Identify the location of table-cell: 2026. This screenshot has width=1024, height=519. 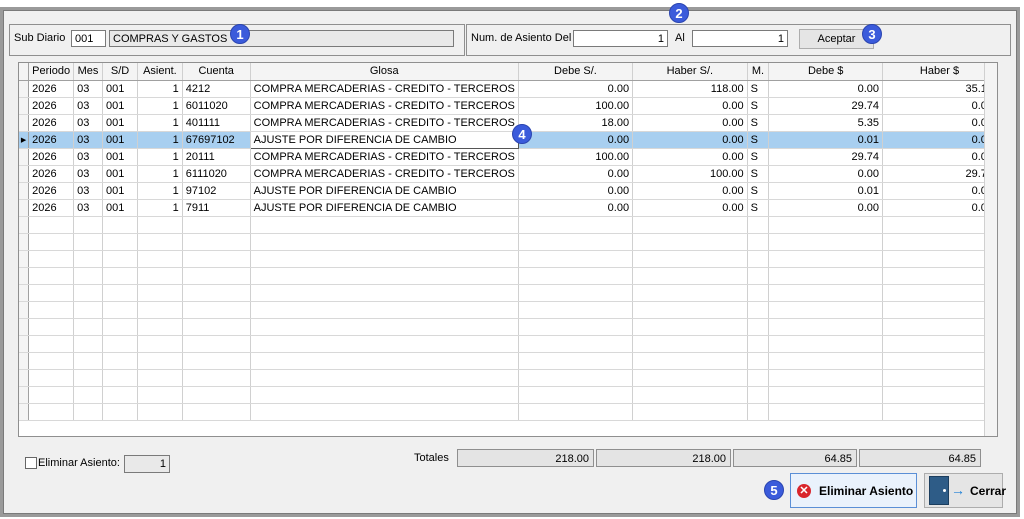
(51, 157).